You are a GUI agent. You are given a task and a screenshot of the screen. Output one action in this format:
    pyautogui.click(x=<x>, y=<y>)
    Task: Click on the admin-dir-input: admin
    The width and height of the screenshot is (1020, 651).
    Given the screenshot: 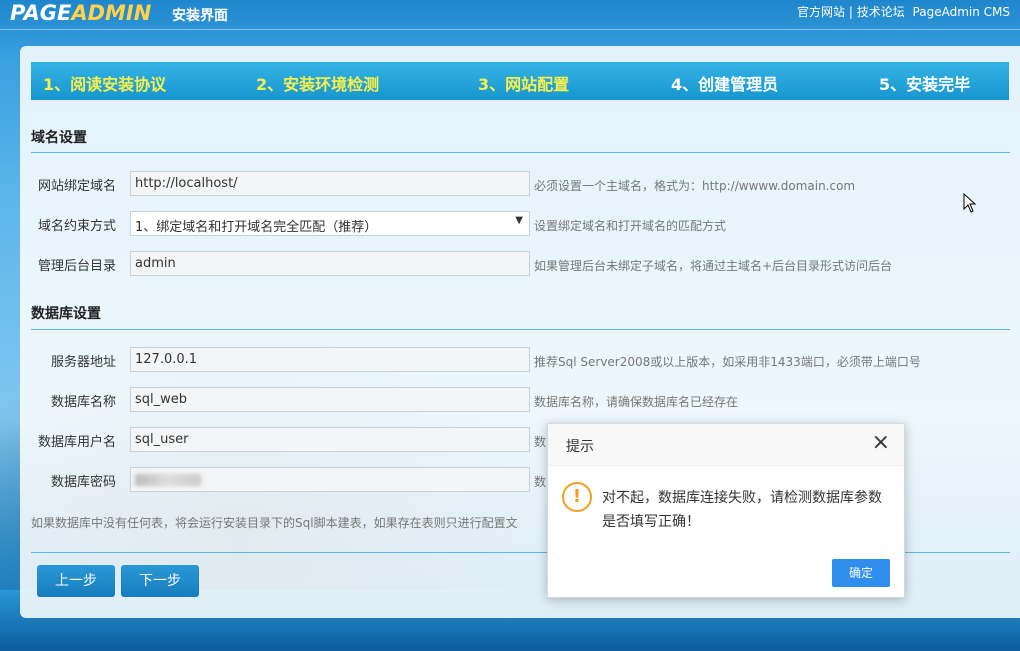 What is the action you would take?
    pyautogui.click(x=330, y=263)
    